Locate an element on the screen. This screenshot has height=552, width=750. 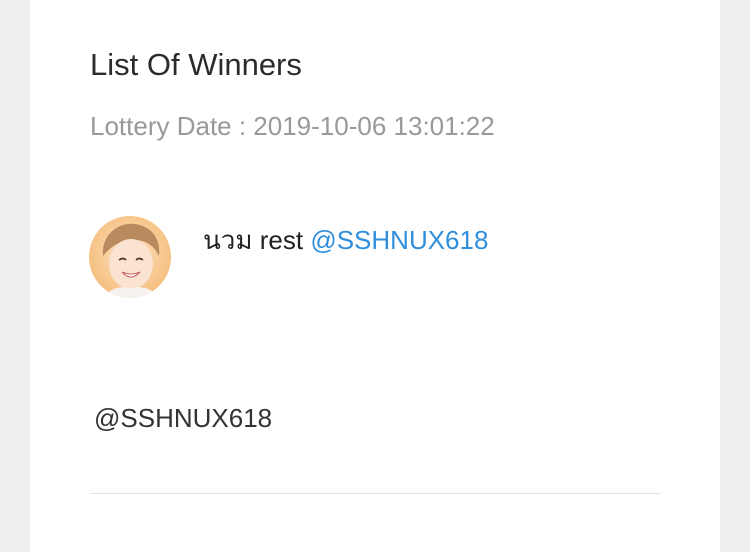
winner-handle-link: @SSHNUX618 is located at coordinates (399, 240).